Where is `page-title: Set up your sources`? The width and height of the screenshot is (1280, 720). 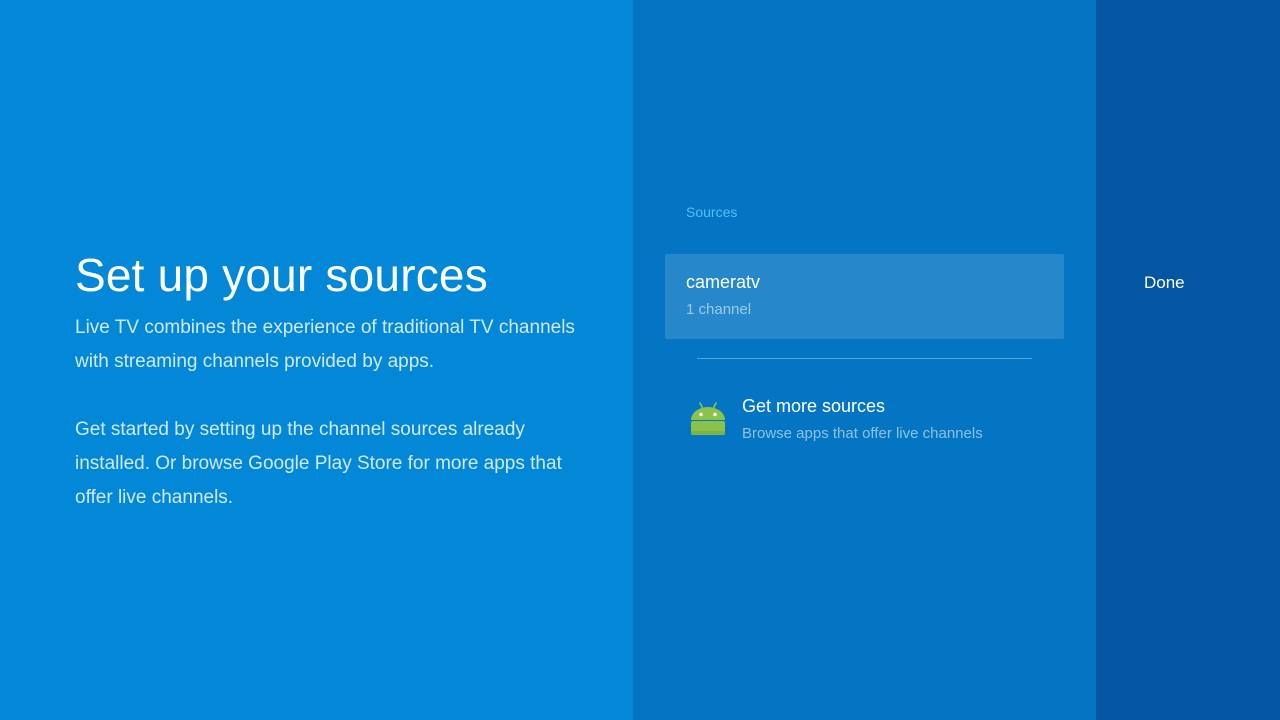 page-title: Set up your sources is located at coordinates (281, 275).